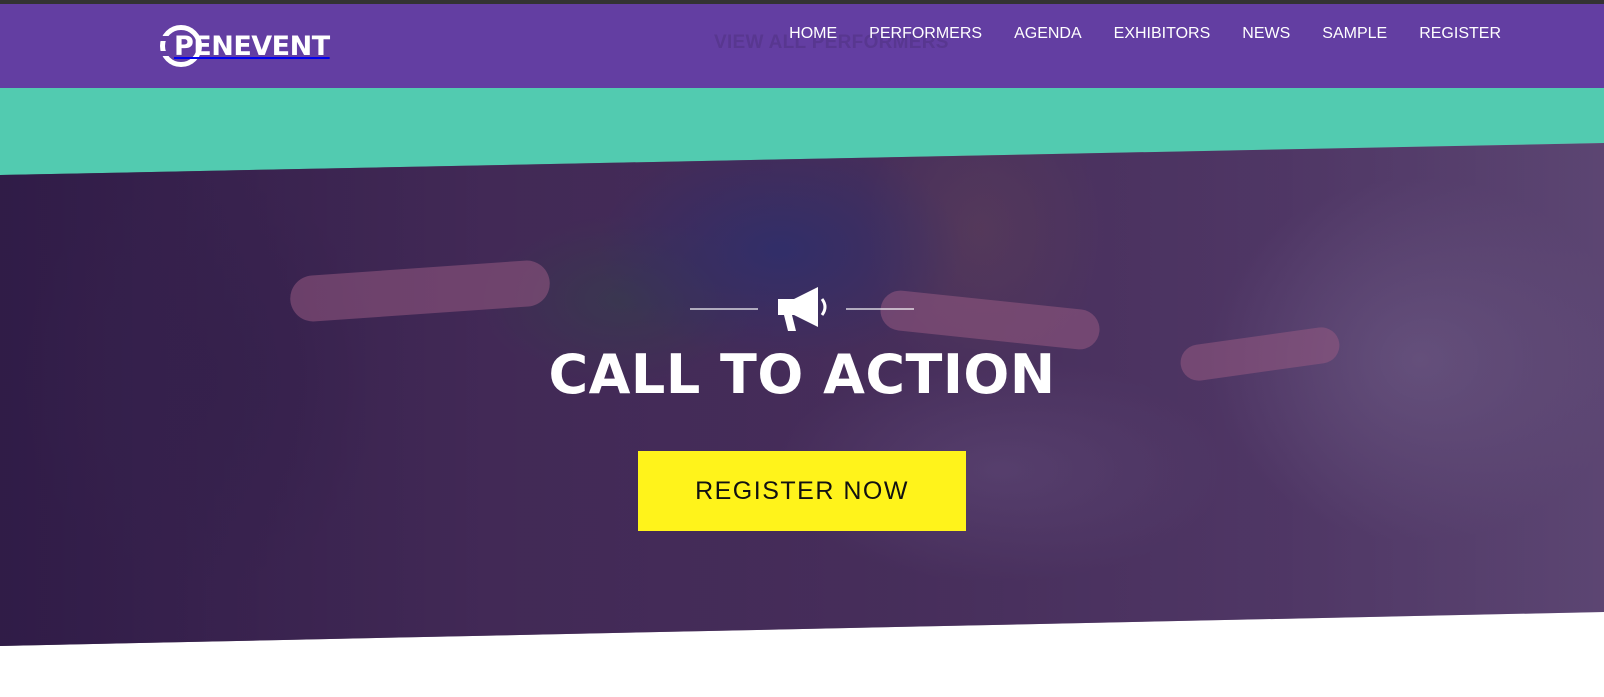 Image resolution: width=1604 pixels, height=697 pixels. I want to click on nav-link-home: HOME, so click(813, 34).